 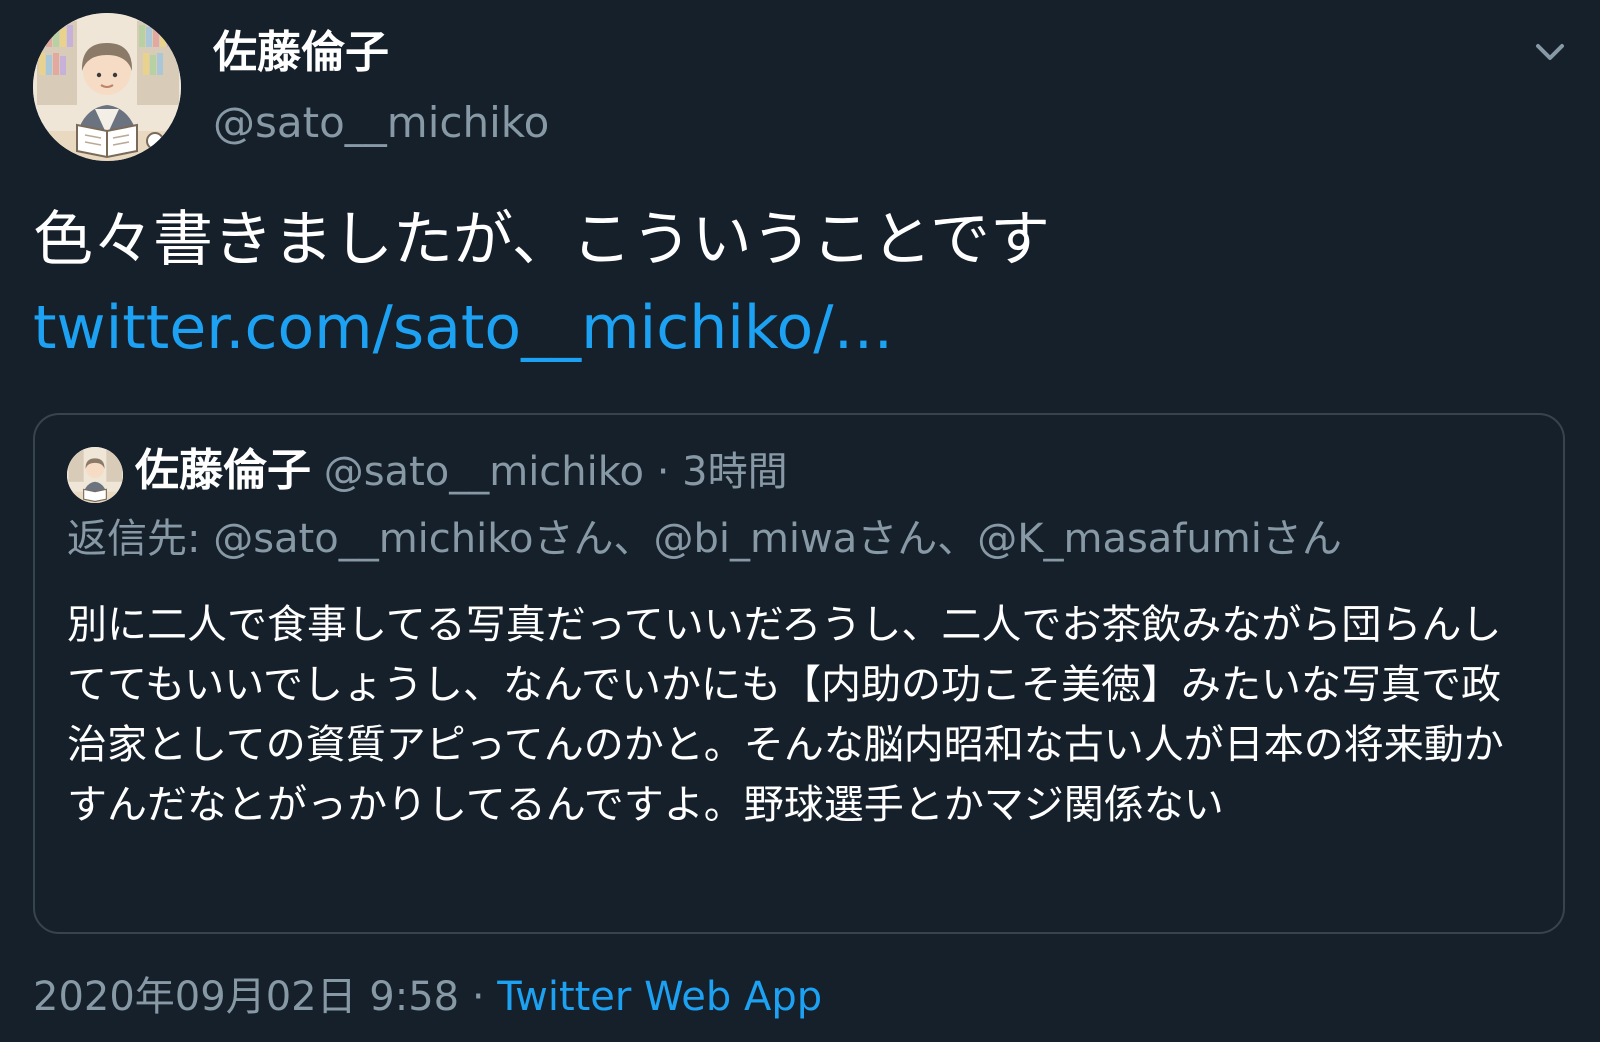 What do you see at coordinates (735, 472) in the screenshot?
I see `quoted-timestamp: 3時間` at bounding box center [735, 472].